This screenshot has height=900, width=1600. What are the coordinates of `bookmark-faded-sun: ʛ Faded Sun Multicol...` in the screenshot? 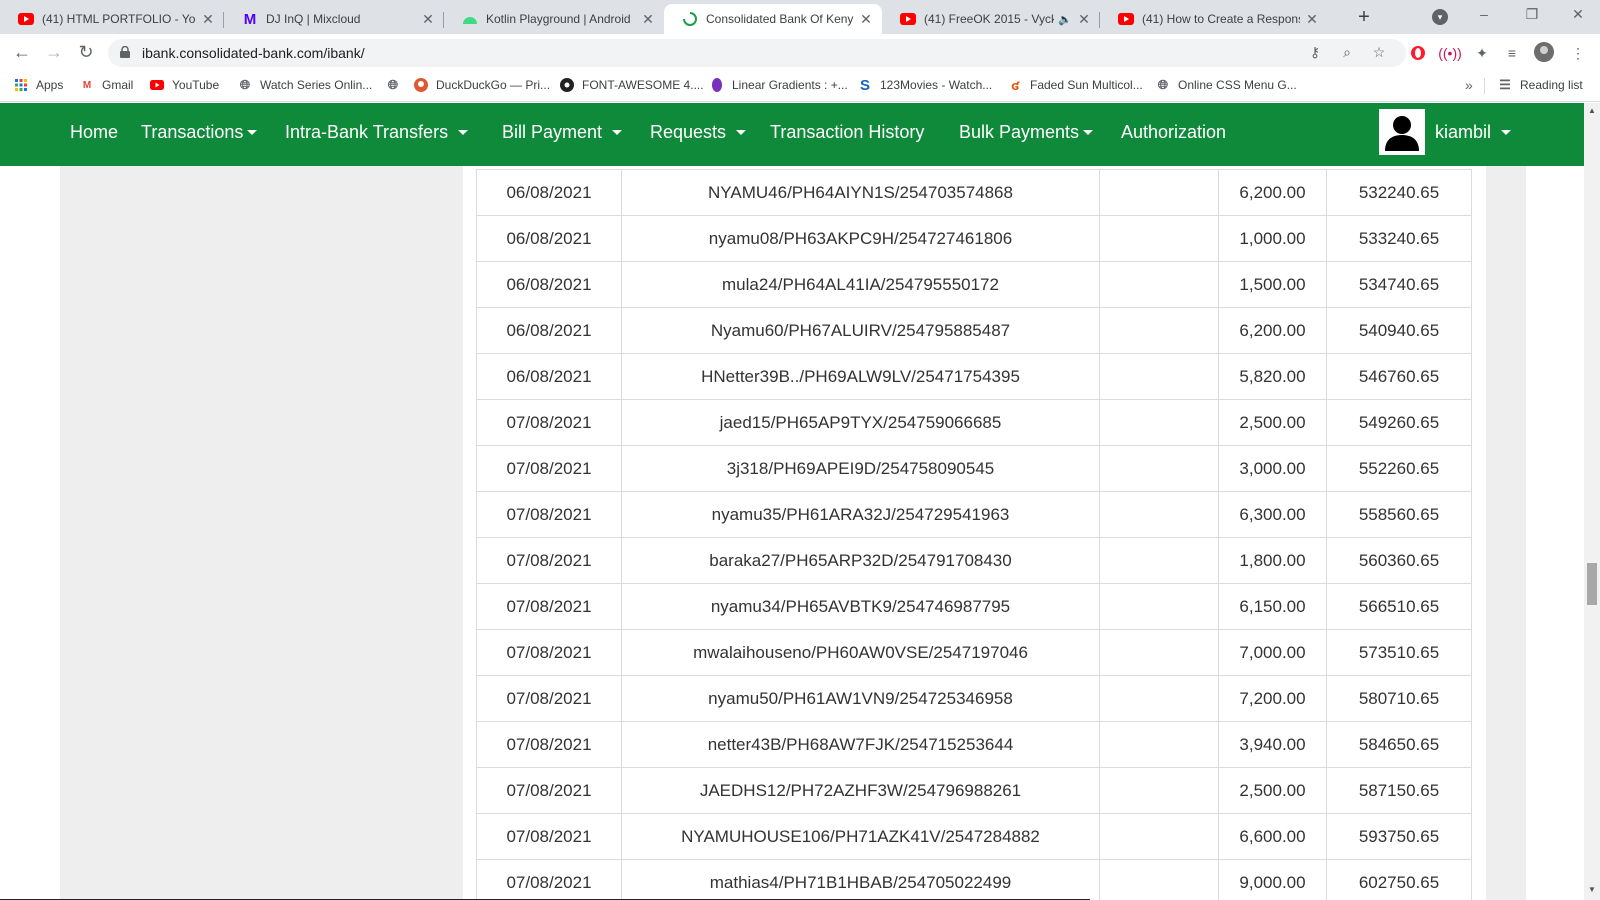 It's located at (1075, 85).